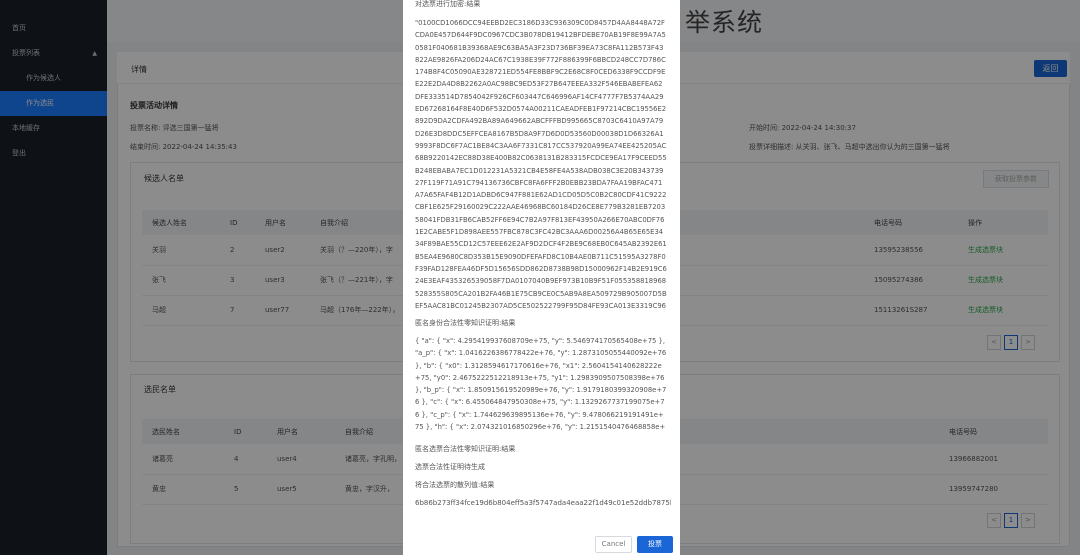 This screenshot has width=1080, height=555. Describe the element at coordinates (455, 485) in the screenshot. I see `digest-label: 将合法选票的散列值:结果` at that location.